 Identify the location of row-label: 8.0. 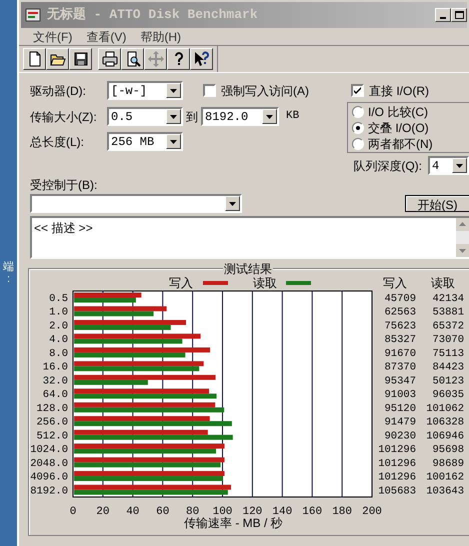
(58, 354).